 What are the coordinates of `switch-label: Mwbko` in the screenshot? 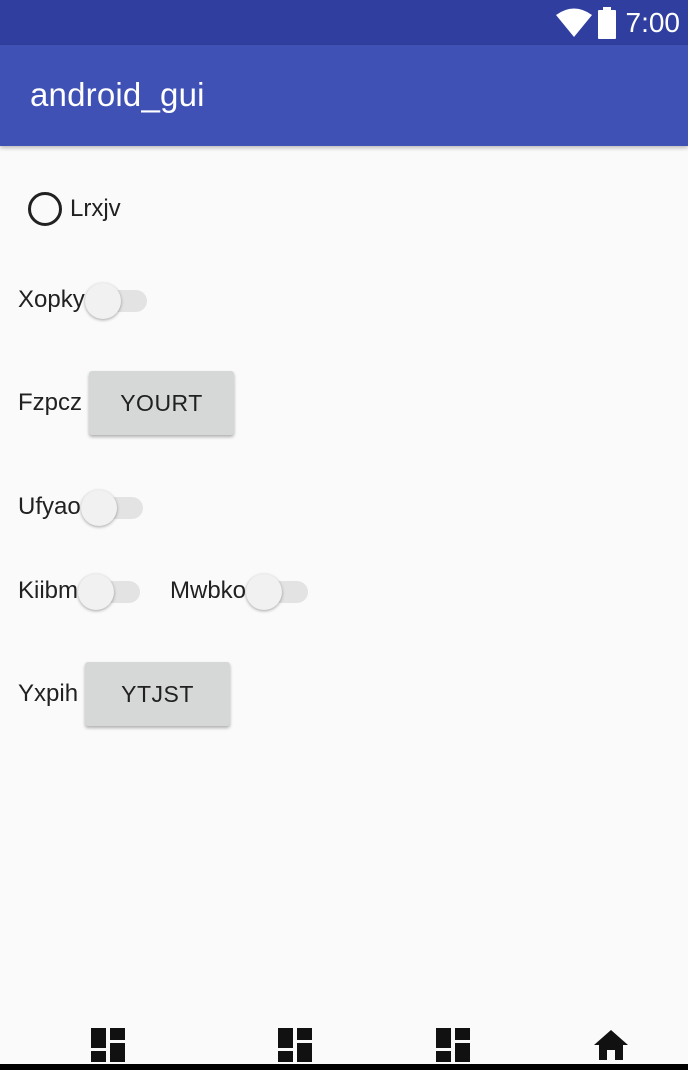 It's located at (208, 590).